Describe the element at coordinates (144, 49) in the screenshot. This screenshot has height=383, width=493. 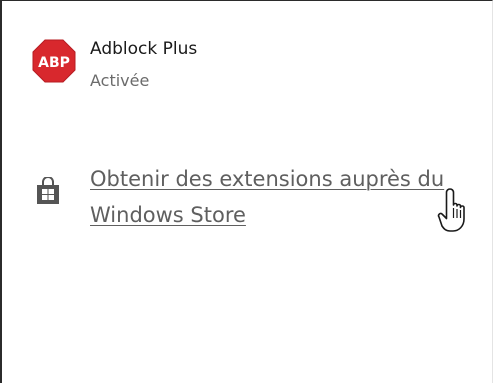
I see `extension-name: Adblock Plus` at that location.